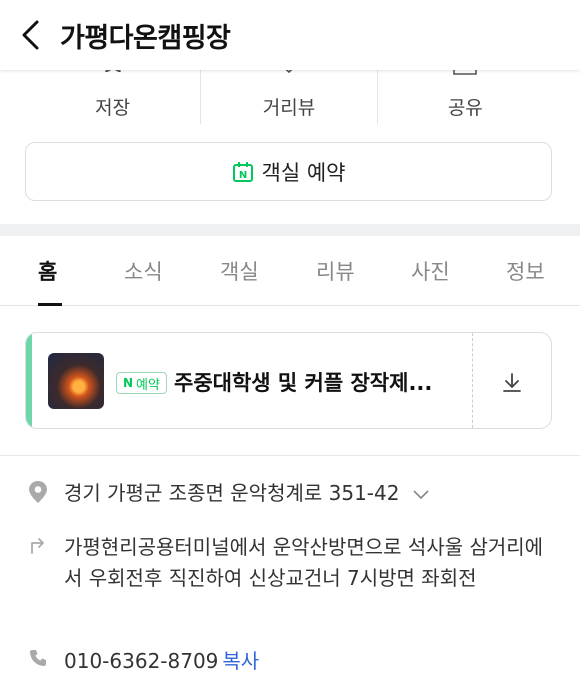 The width and height of the screenshot is (580, 685). I want to click on back-button, so click(30, 35).